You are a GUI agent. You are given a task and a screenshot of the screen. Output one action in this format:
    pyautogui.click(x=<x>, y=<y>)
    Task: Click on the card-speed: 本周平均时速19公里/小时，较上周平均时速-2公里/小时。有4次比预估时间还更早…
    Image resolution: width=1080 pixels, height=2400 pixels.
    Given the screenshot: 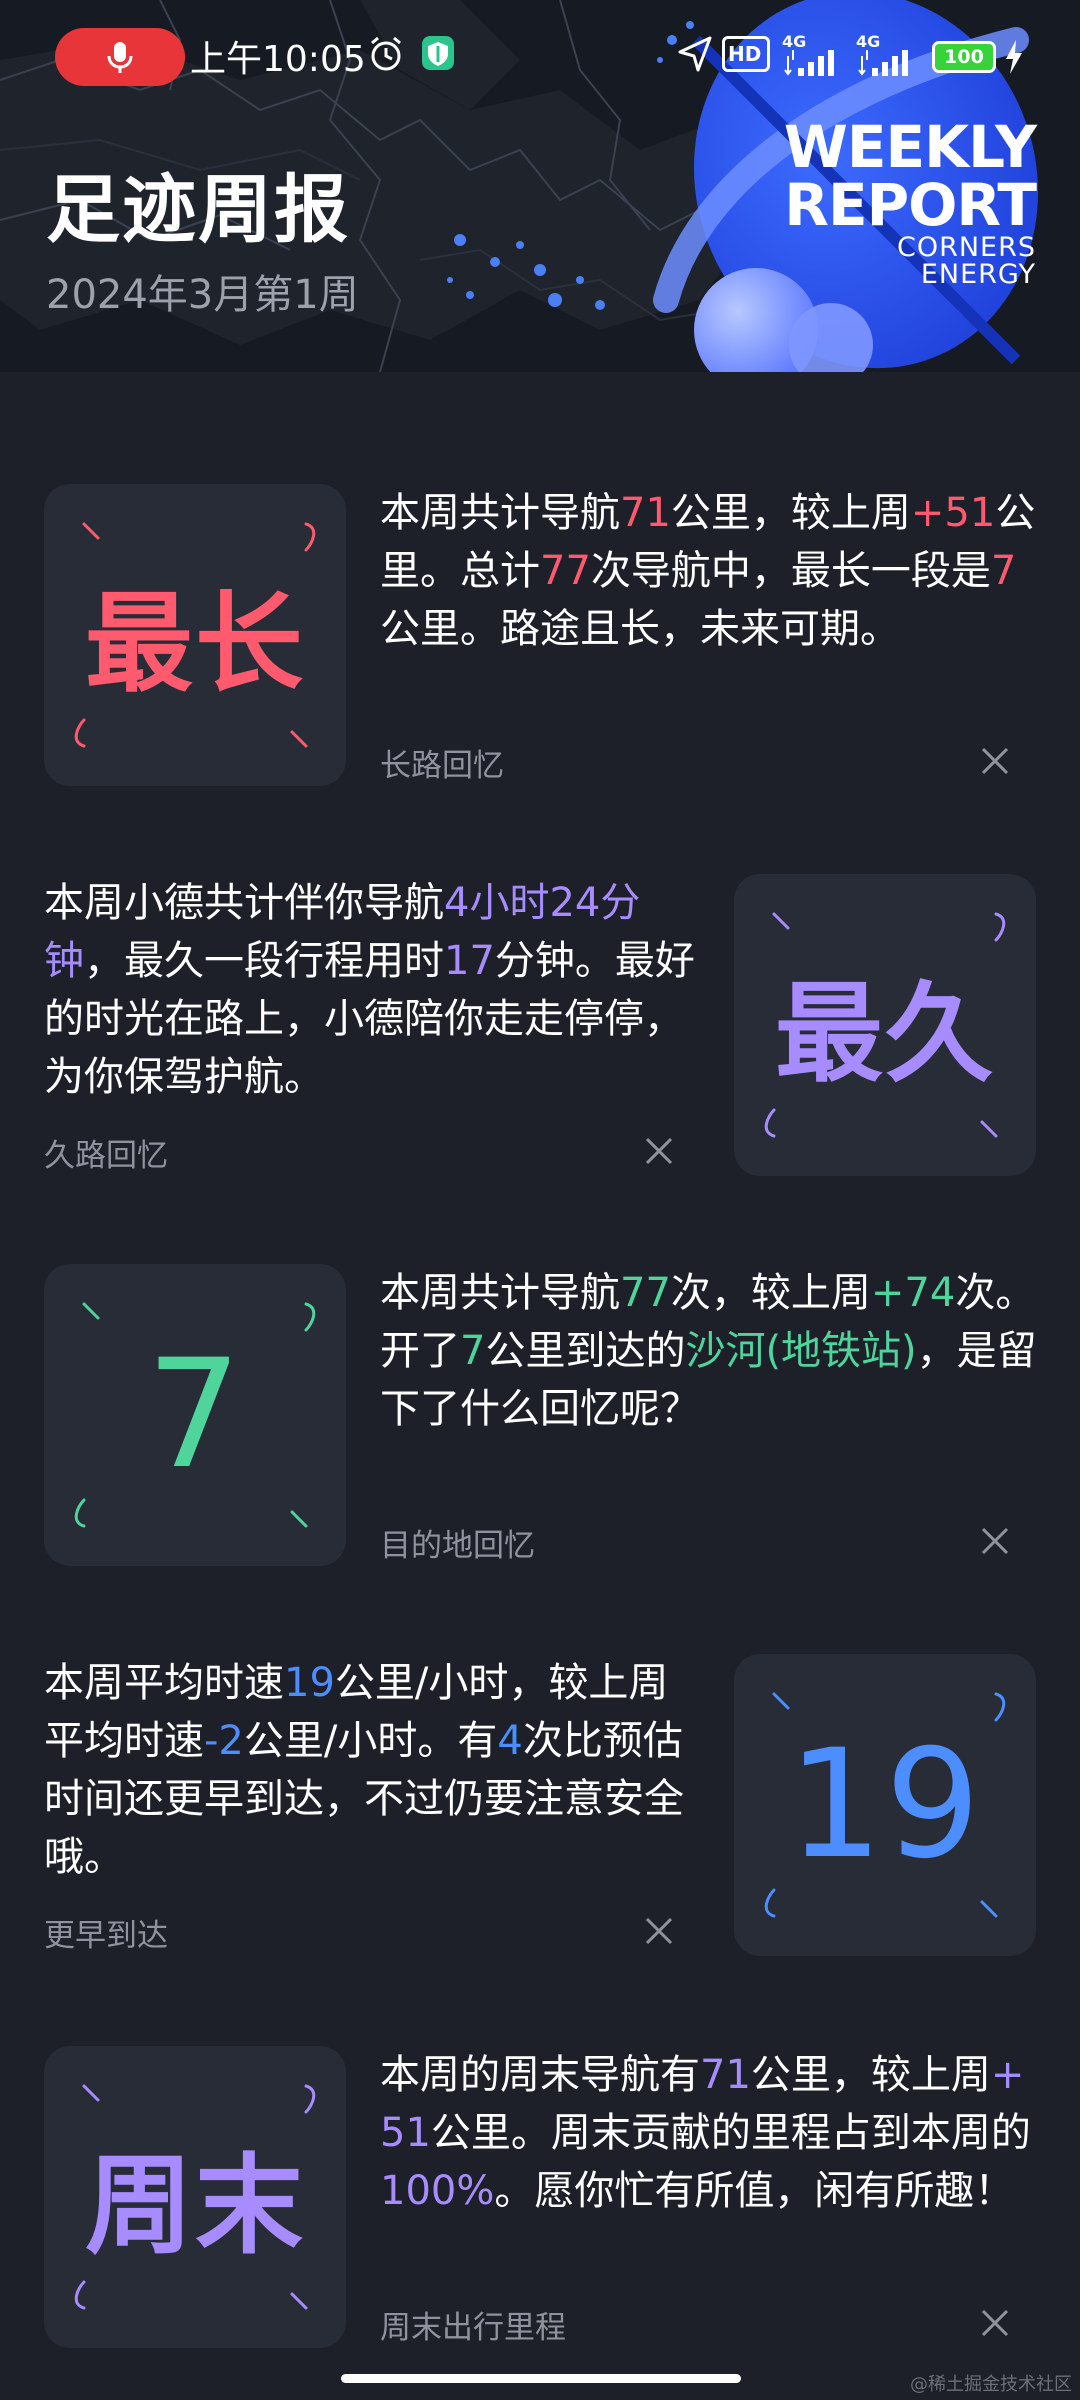 What is the action you would take?
    pyautogui.click(x=540, y=1809)
    